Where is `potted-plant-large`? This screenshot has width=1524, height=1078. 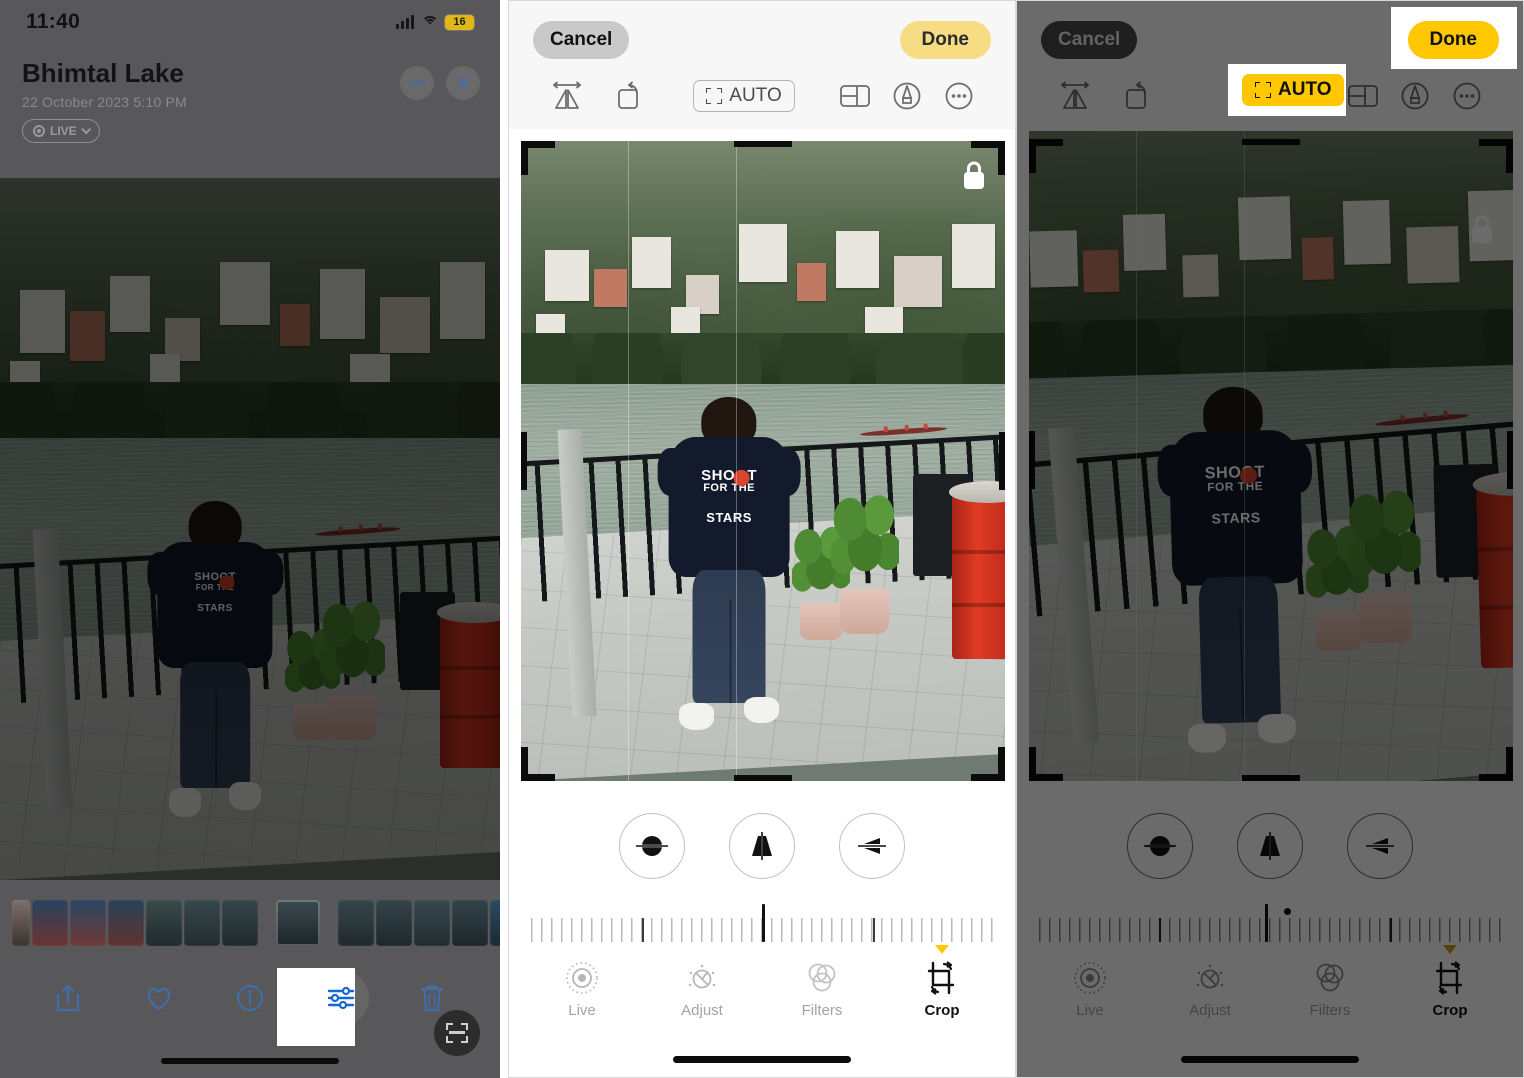
potted-plant-large is located at coordinates (352, 669).